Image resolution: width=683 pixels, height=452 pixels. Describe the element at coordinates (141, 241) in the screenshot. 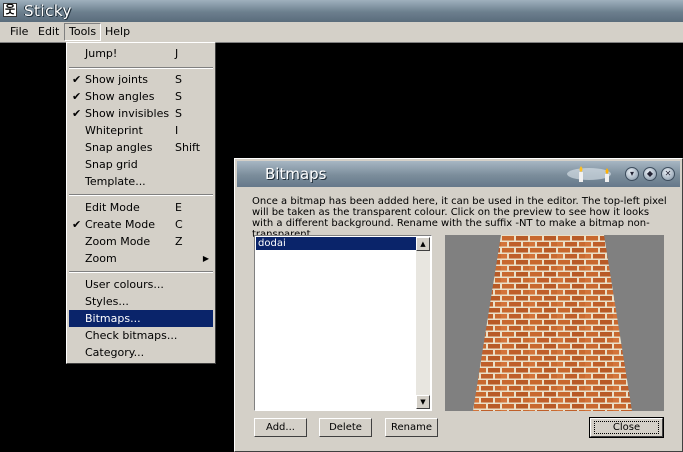

I see `menu-item-zoom-mode: Zoom Mode Z` at that location.